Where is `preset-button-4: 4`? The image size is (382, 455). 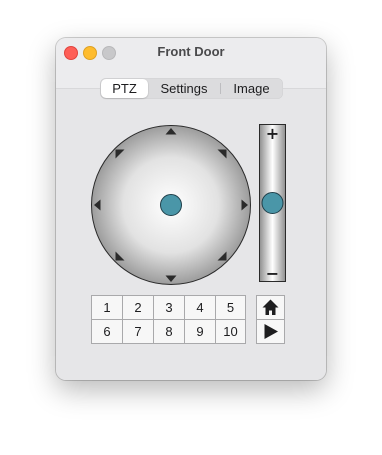
preset-button-4: 4 is located at coordinates (200, 307).